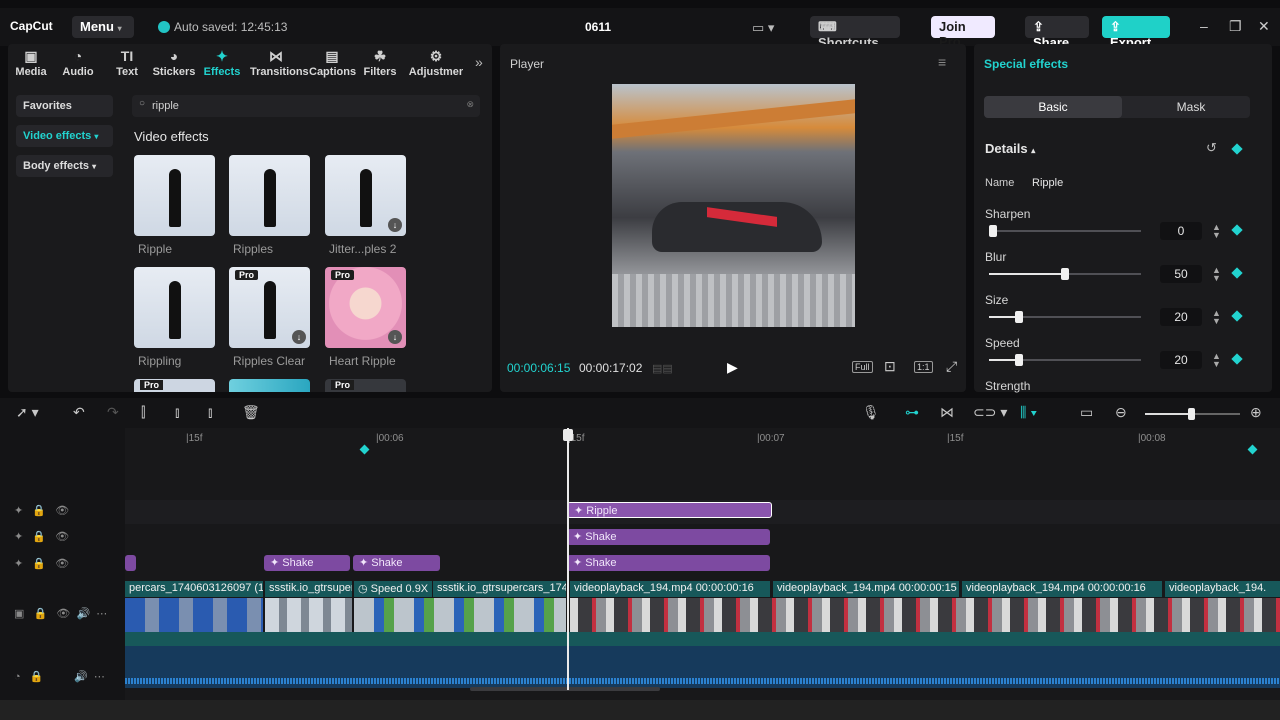 This screenshot has height=720, width=1280. I want to click on close-icon: ✕, so click(1264, 26).